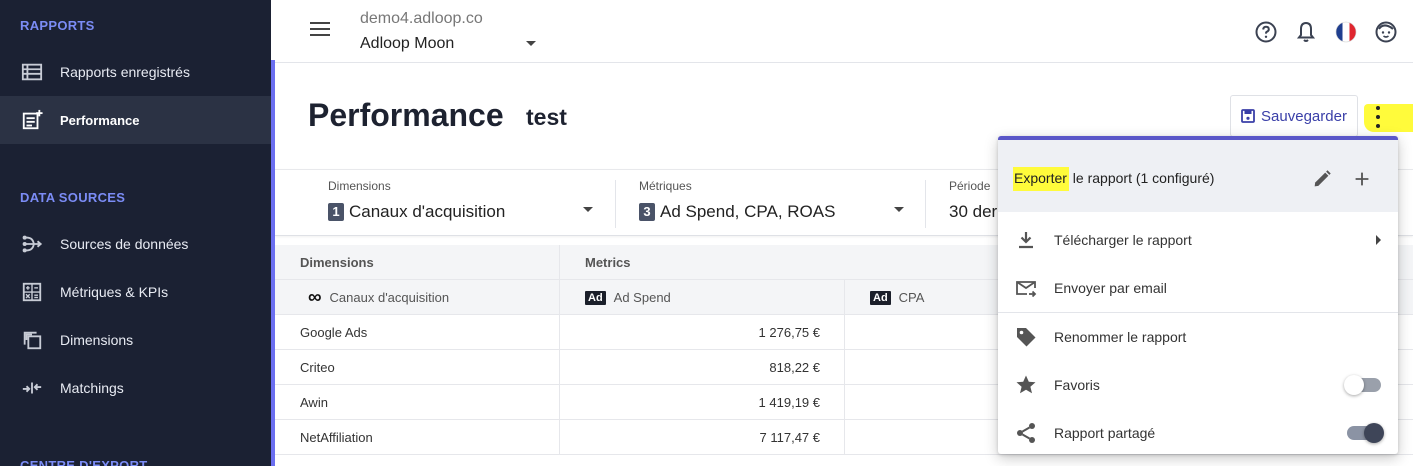 Image resolution: width=1413 pixels, height=466 pixels. What do you see at coordinates (417, 367) in the screenshot?
I see `cell-channel: Criteo` at bounding box center [417, 367].